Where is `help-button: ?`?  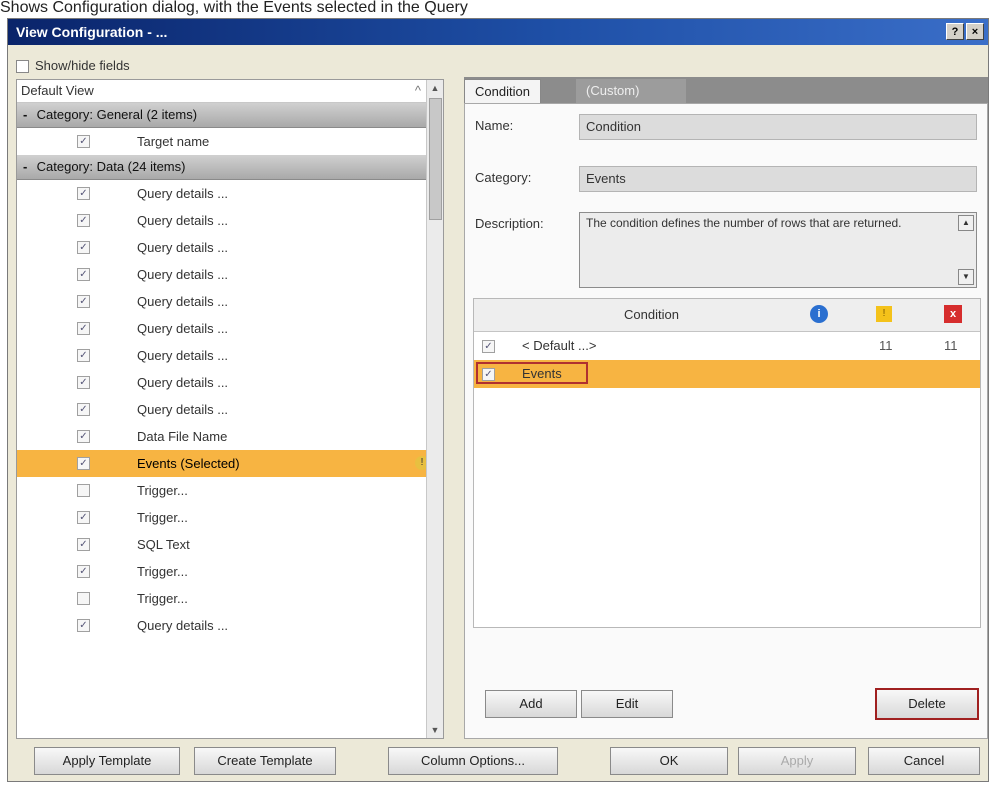
help-button: ? is located at coordinates (955, 31).